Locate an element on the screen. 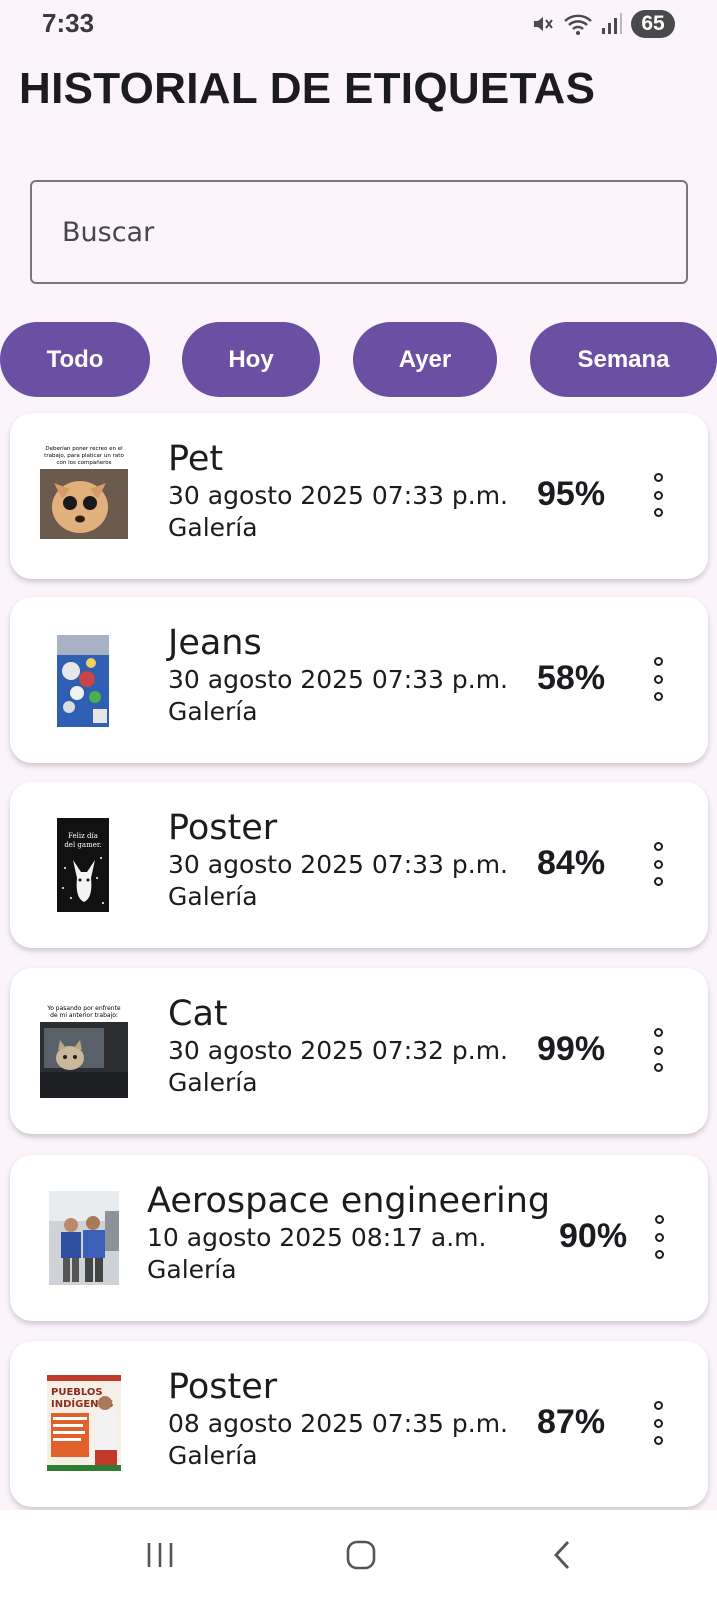  svg-text: trabajo, para platicar un rato is located at coordinates (84, 456).